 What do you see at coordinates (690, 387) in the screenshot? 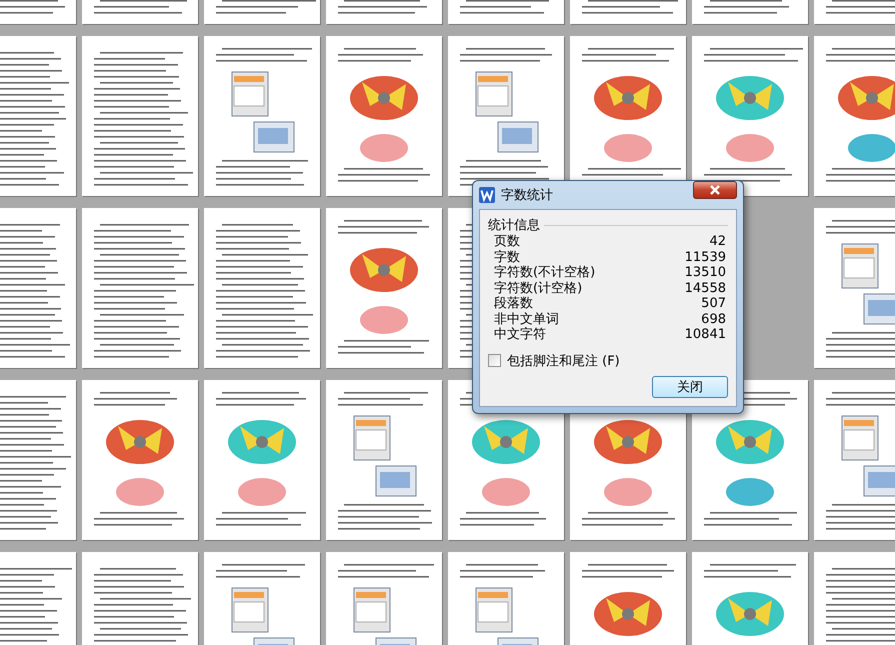
I see `close-dialog-button: 关闭` at bounding box center [690, 387].